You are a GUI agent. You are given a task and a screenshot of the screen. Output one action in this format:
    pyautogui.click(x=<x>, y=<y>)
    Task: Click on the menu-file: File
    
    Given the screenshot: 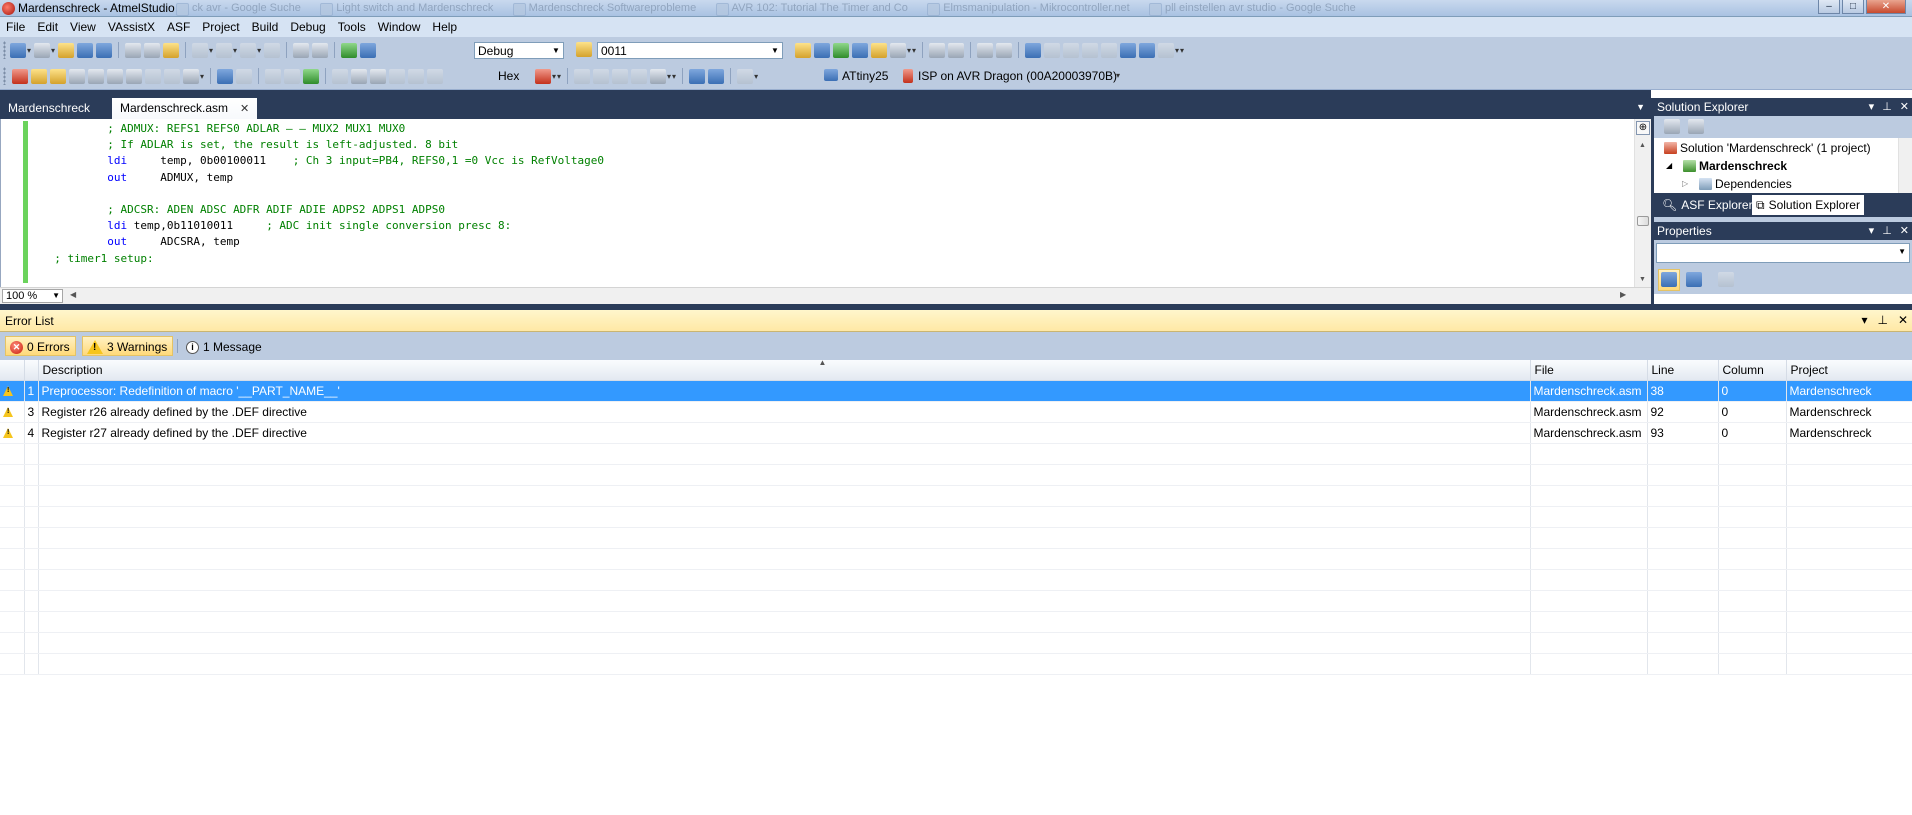 What is the action you would take?
    pyautogui.click(x=15, y=25)
    